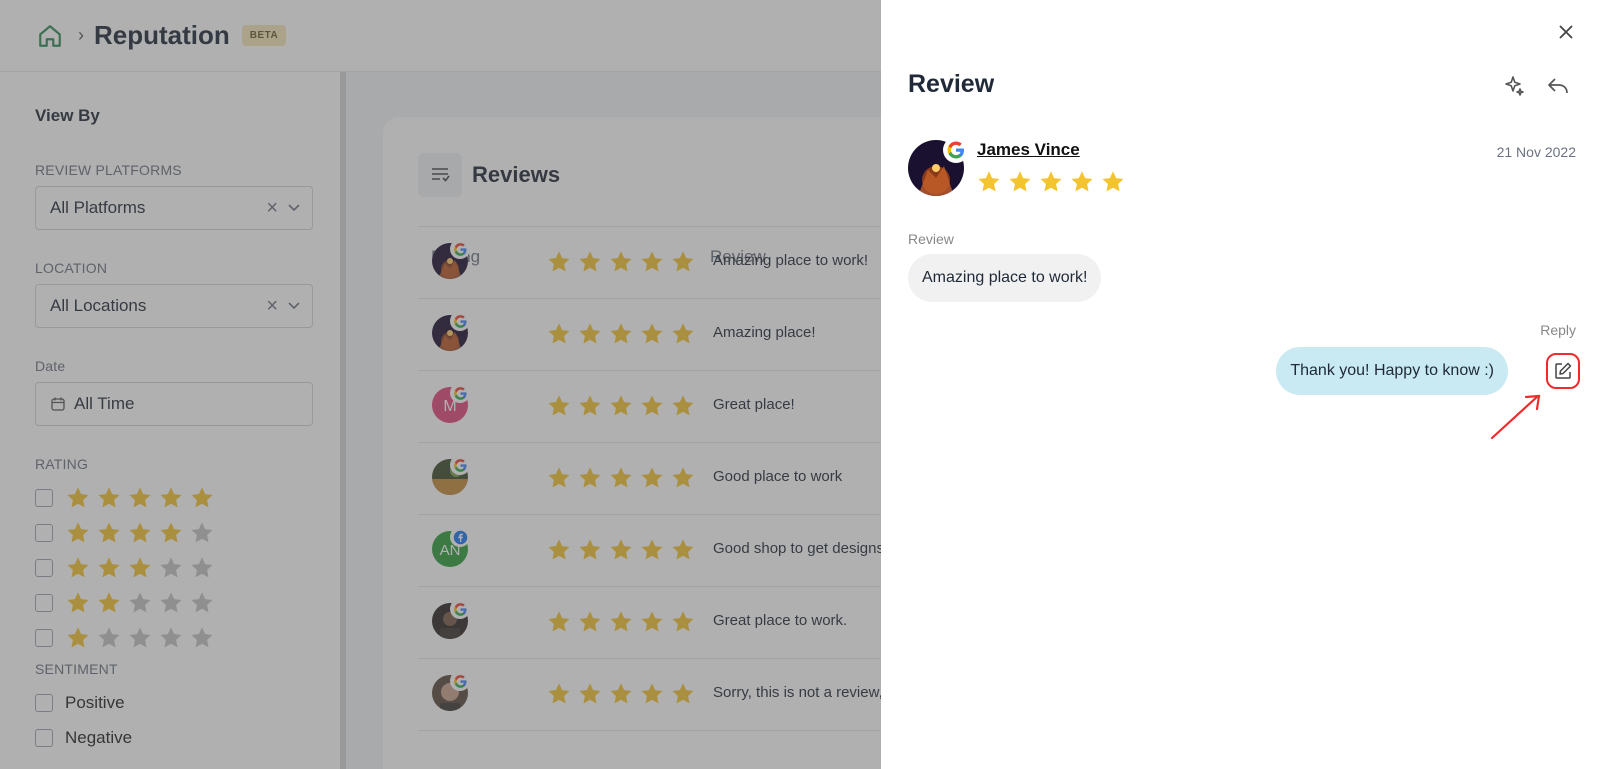 The image size is (1600, 769). I want to click on sparkle-icon, so click(1514, 86).